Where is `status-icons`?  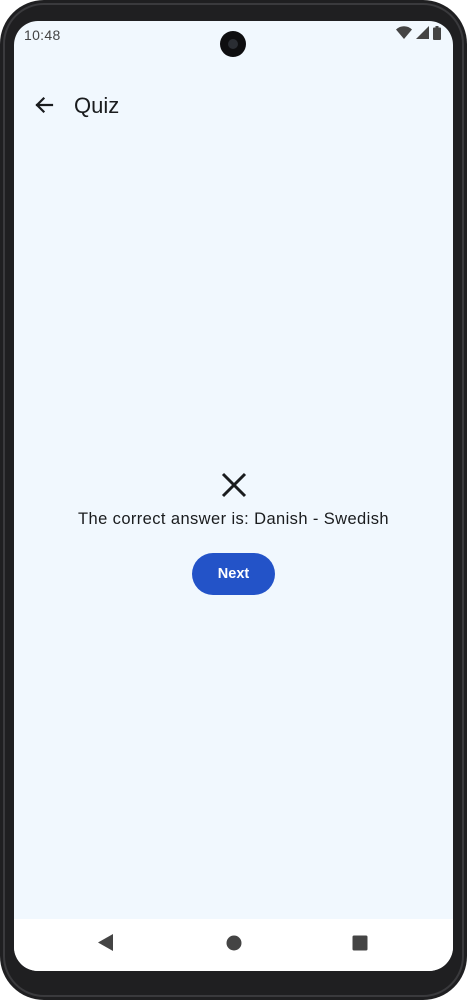
status-icons is located at coordinates (418, 35).